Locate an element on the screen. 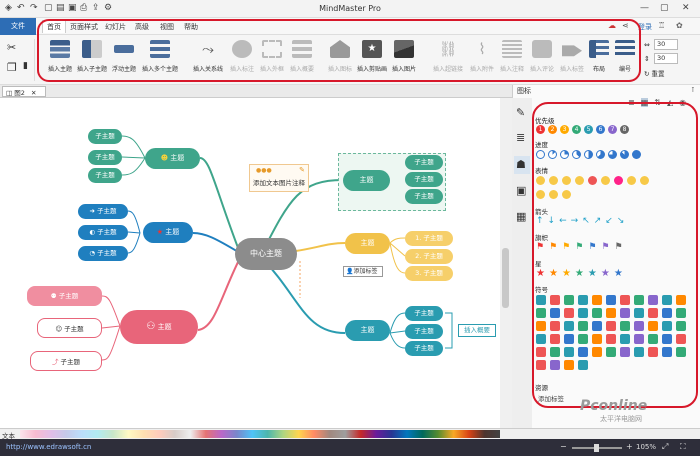 The height and width of the screenshot is (456, 700). add-tag-chip: 👤添加标签 is located at coordinates (363, 271).